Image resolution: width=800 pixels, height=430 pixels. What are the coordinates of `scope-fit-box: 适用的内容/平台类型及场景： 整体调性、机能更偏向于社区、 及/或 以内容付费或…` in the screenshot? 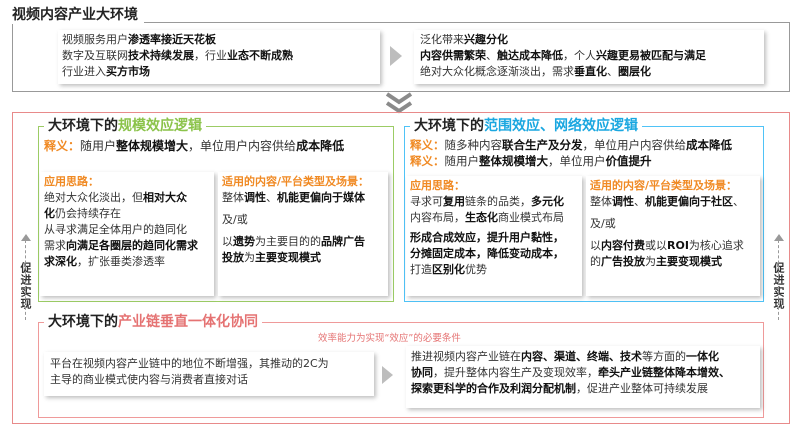 It's located at (673, 236).